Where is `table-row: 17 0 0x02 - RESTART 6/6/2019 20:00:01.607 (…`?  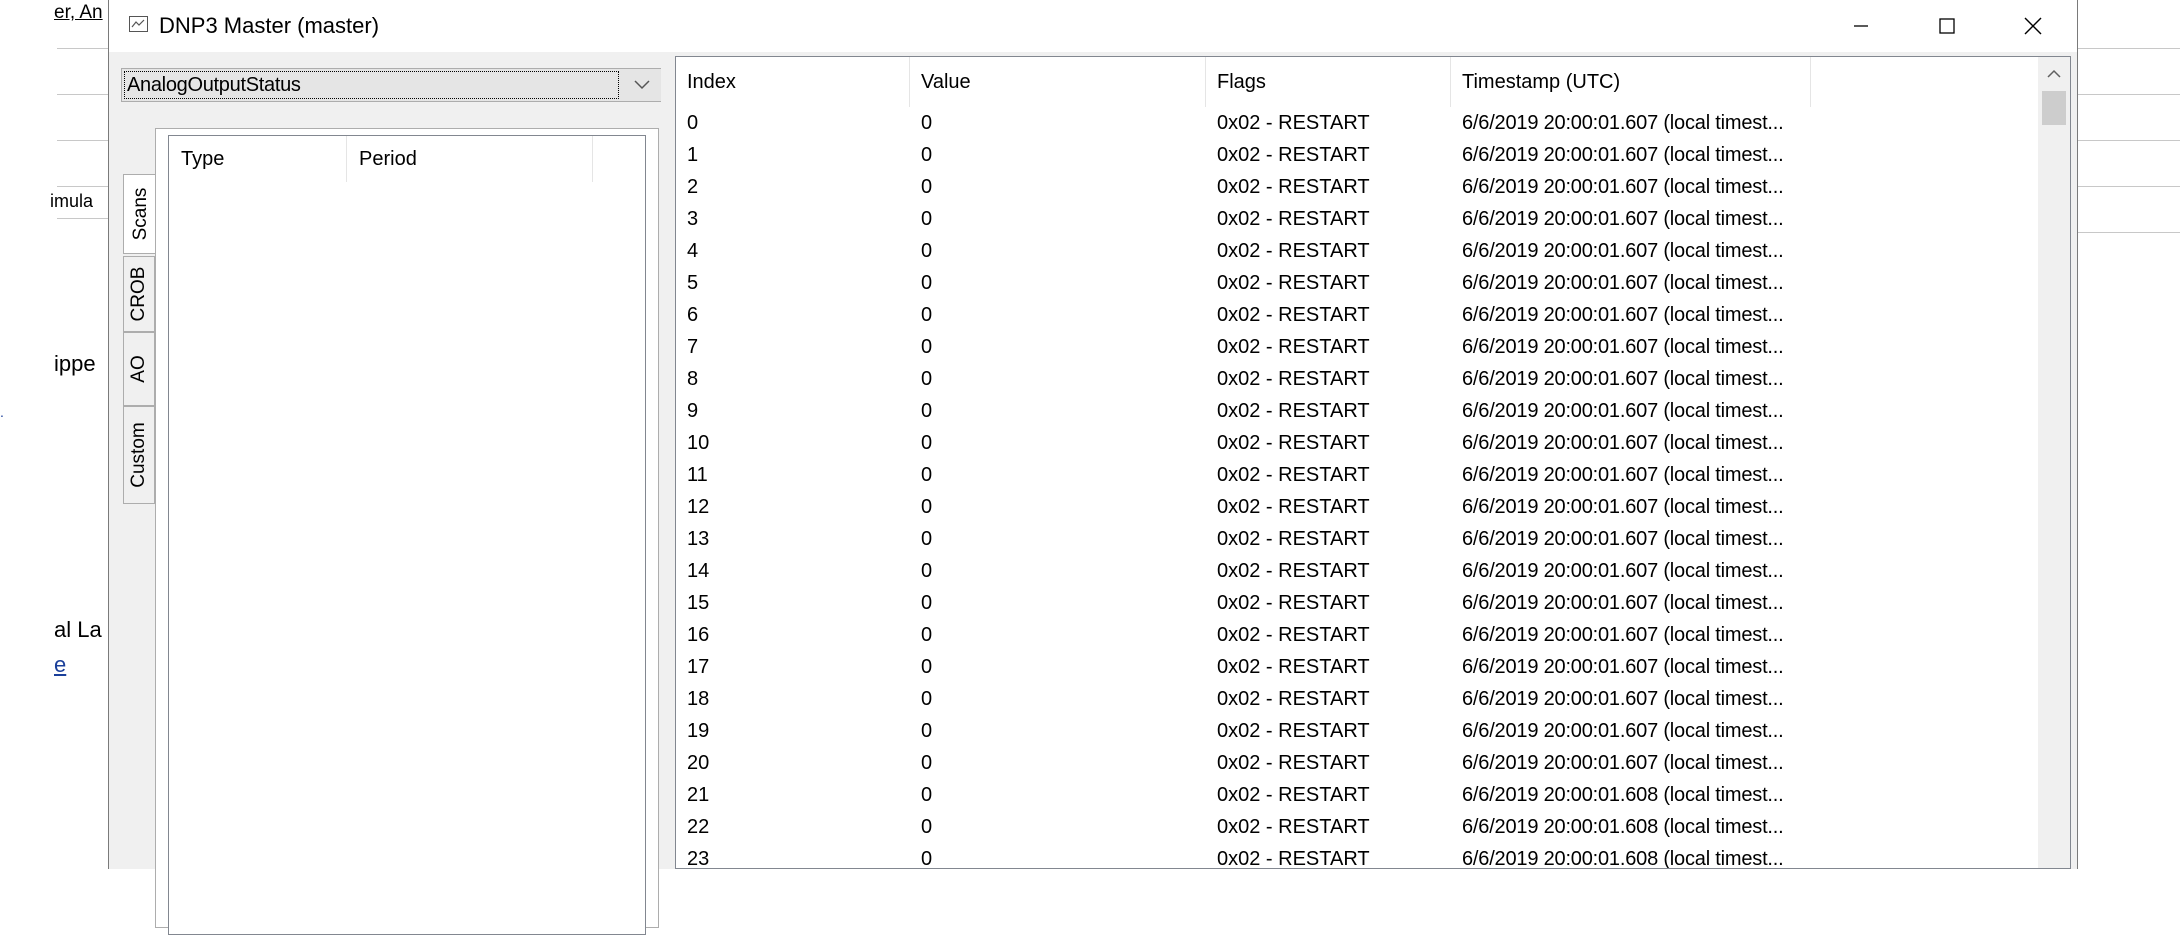
table-row: 17 0 0x02 - RESTART 6/6/2019 20:00:01.607 (… is located at coordinates (1365, 667).